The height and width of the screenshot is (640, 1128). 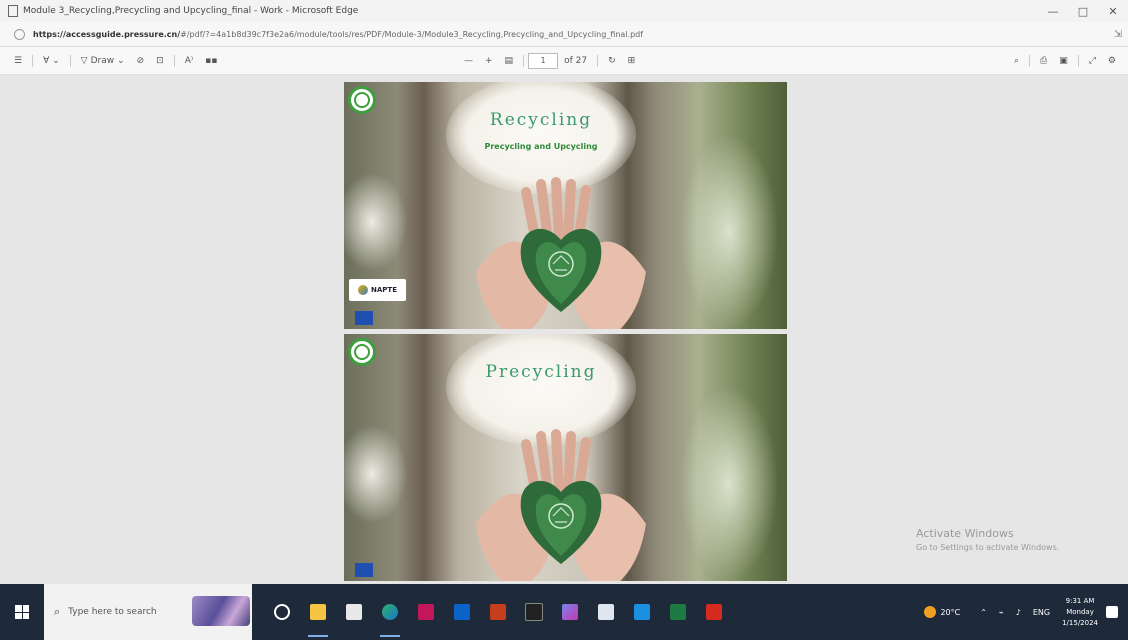 I want to click on teams-taskbar-button, so click(x=570, y=612).